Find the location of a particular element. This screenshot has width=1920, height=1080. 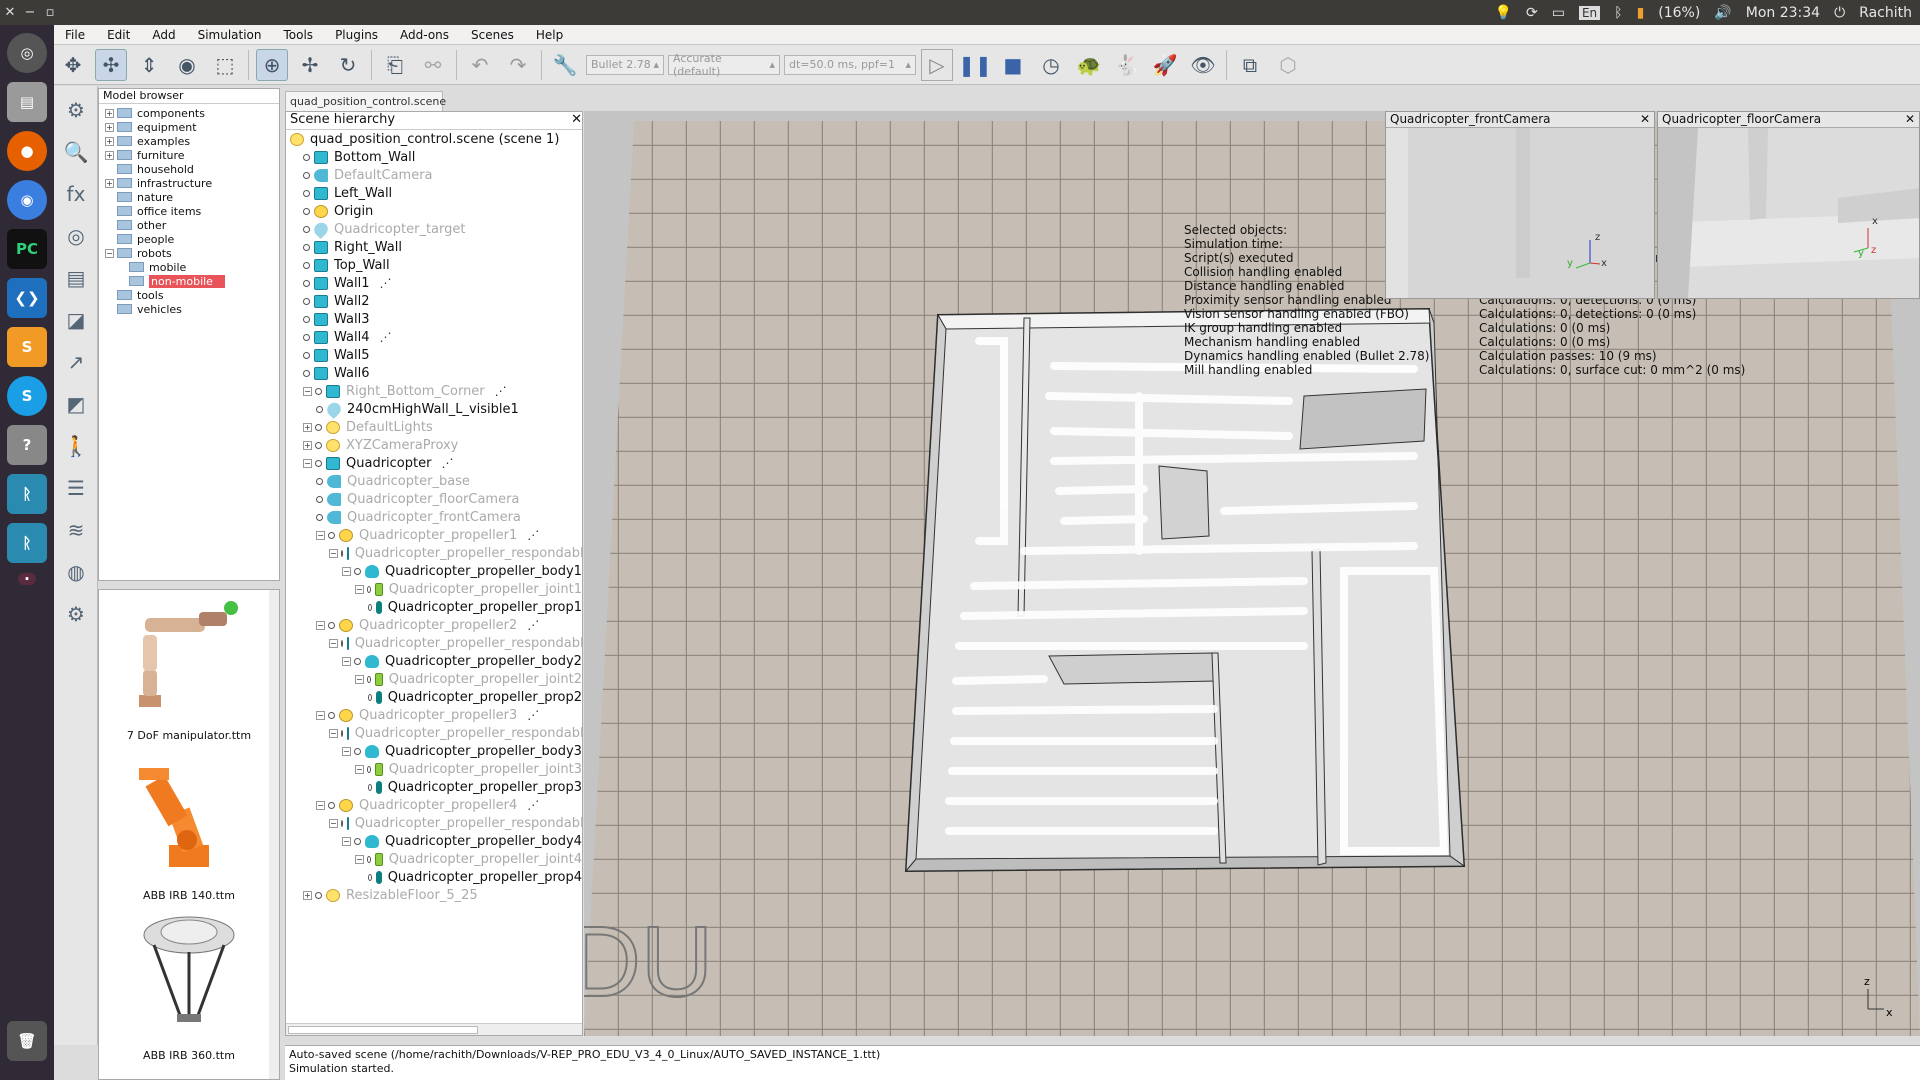

play-icon: ▷ is located at coordinates (937, 64).